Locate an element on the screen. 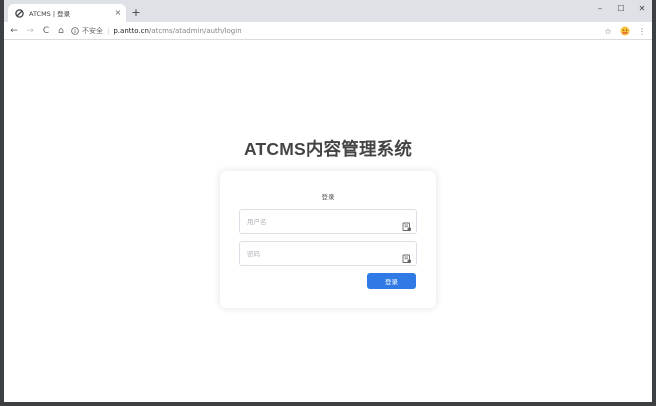  password-input is located at coordinates (328, 253).